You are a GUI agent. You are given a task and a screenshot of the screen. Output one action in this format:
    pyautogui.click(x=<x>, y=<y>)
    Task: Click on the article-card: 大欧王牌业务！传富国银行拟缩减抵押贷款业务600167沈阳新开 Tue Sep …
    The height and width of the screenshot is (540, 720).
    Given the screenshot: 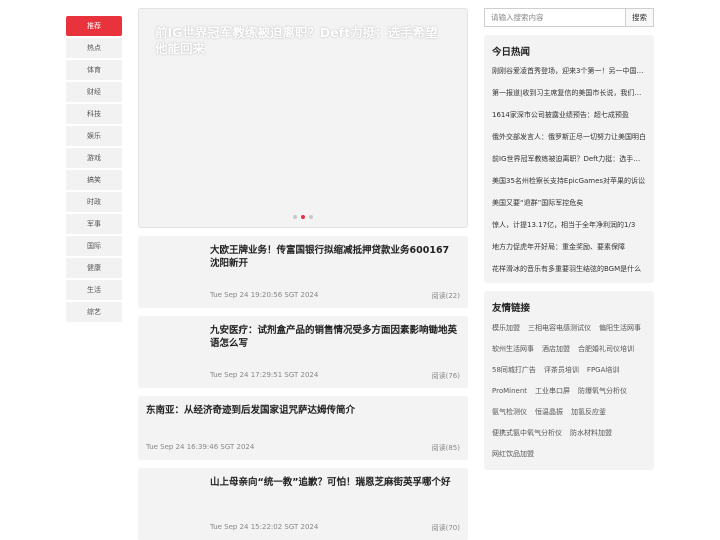 What is the action you would take?
    pyautogui.click(x=303, y=272)
    